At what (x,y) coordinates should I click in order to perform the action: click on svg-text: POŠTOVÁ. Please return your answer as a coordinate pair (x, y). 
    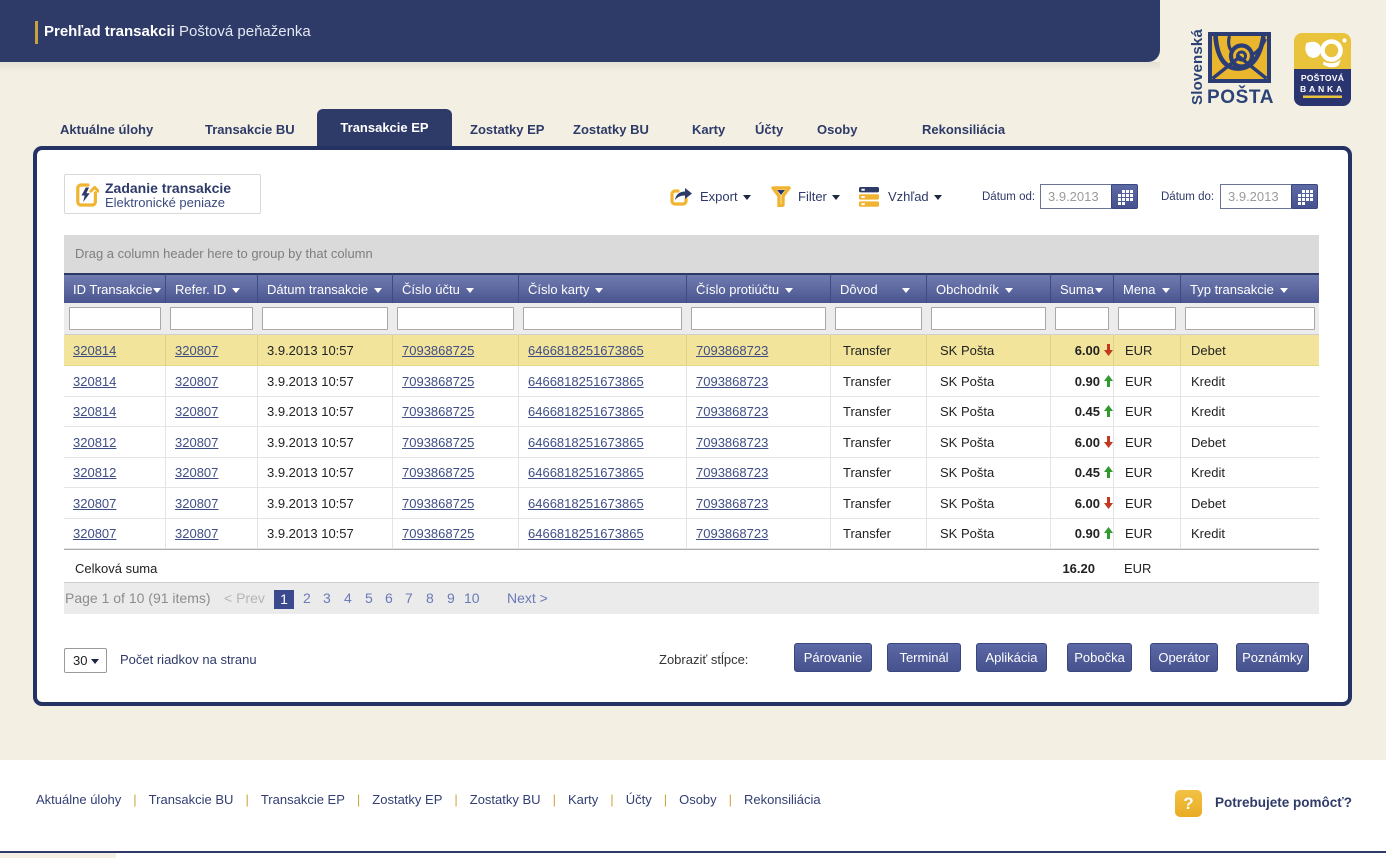
    Looking at the image, I should click on (1322, 77).